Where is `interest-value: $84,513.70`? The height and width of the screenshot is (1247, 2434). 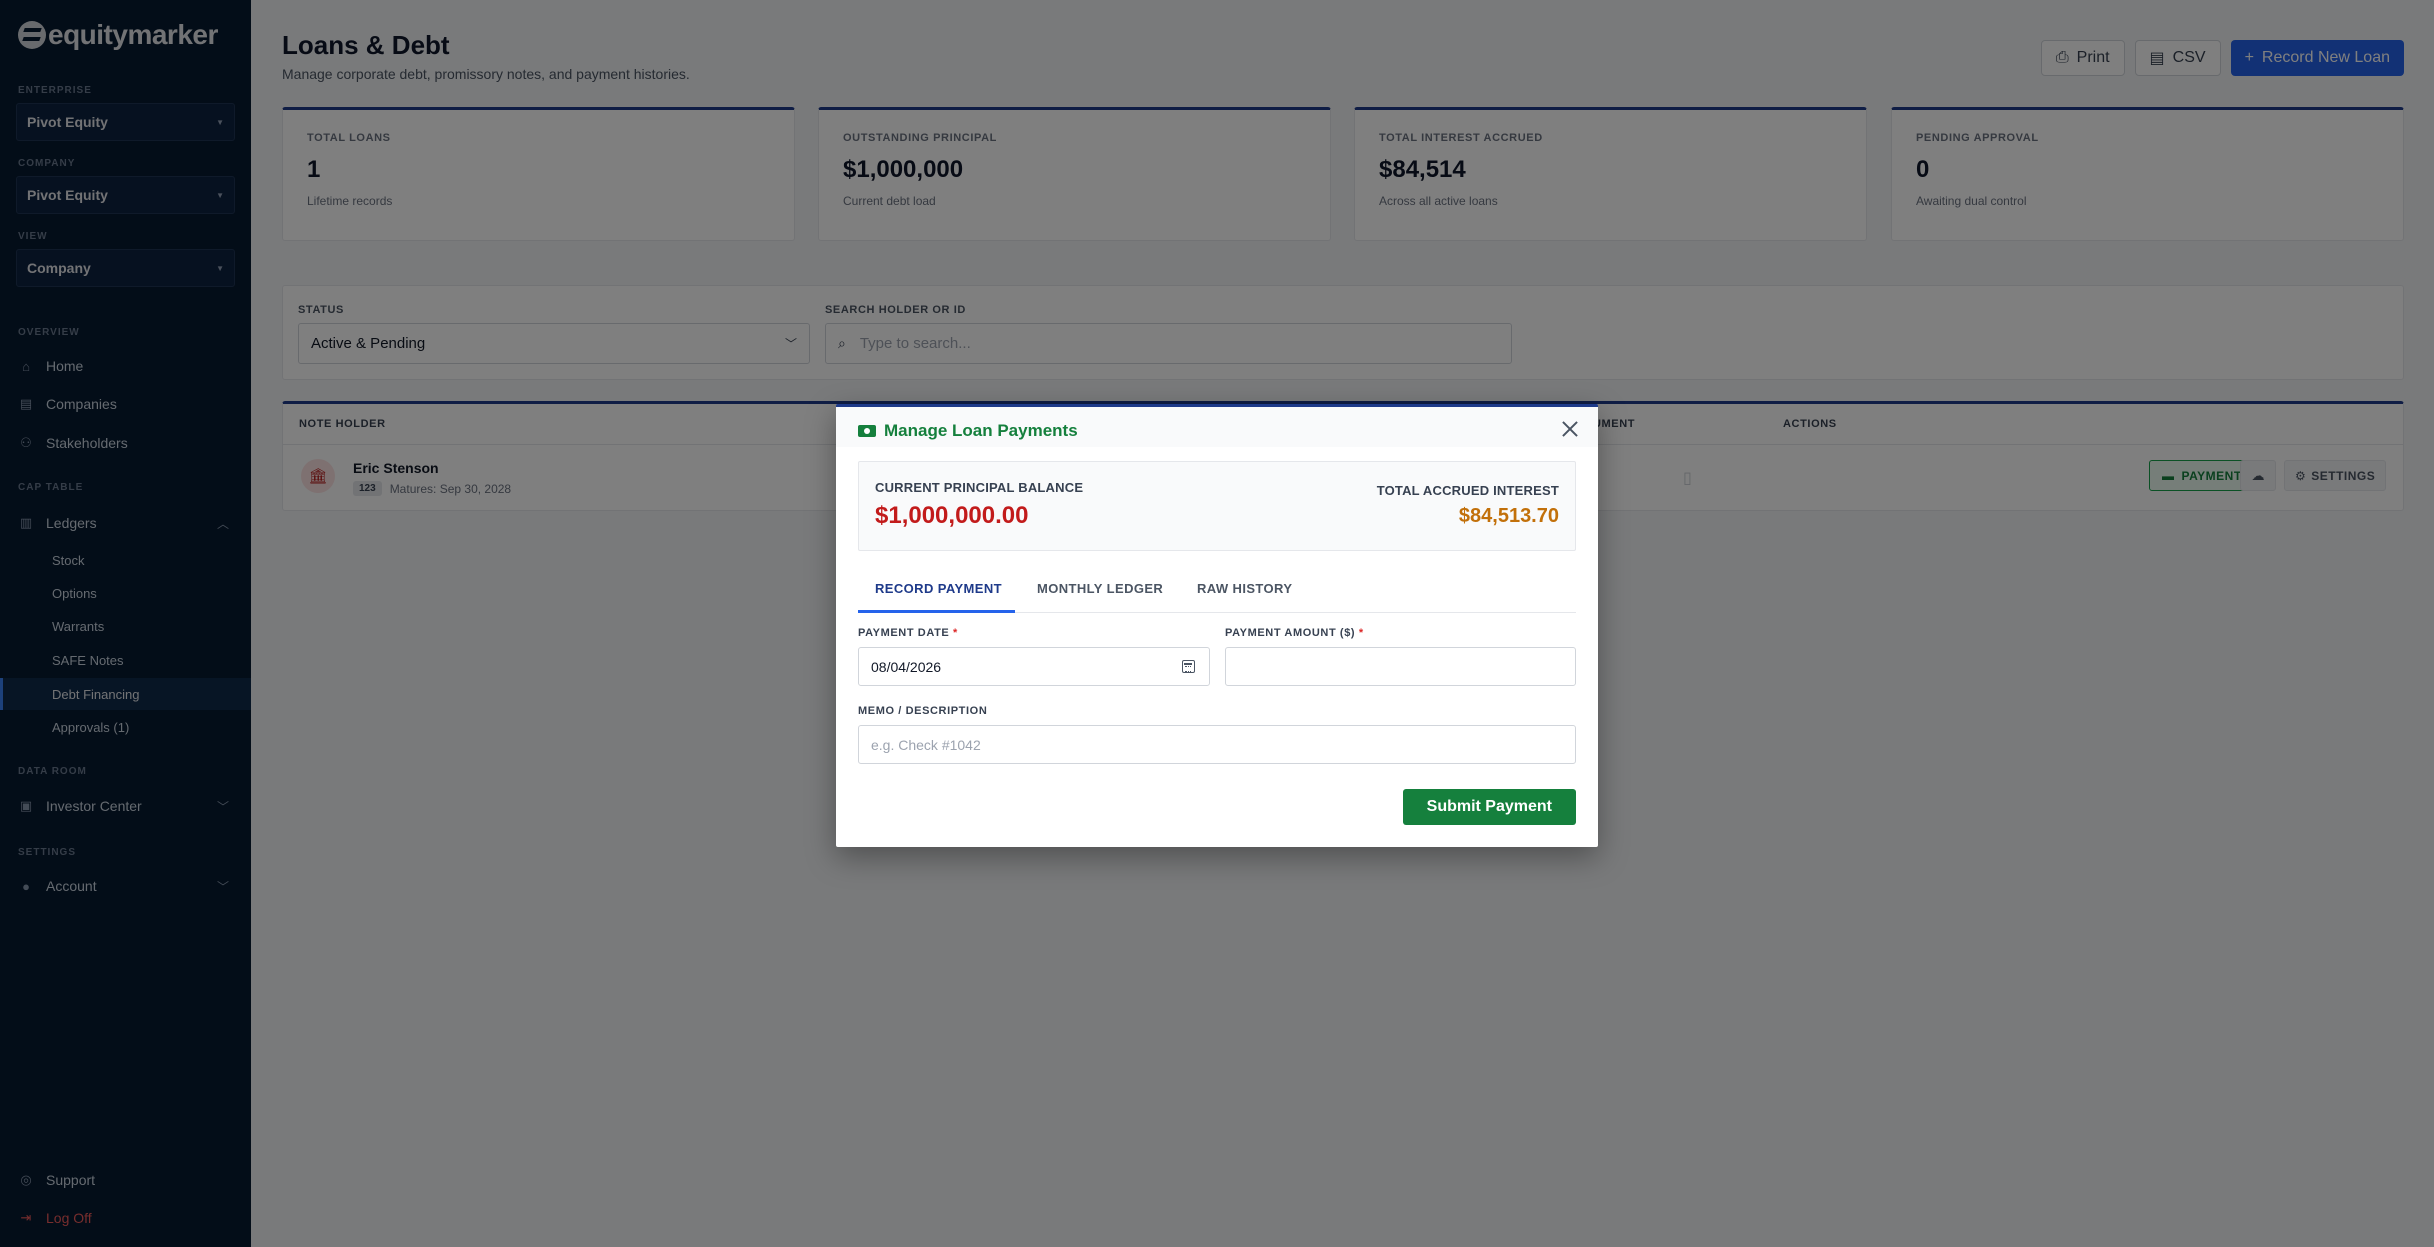
interest-value: $84,513.70 is located at coordinates (1508, 516).